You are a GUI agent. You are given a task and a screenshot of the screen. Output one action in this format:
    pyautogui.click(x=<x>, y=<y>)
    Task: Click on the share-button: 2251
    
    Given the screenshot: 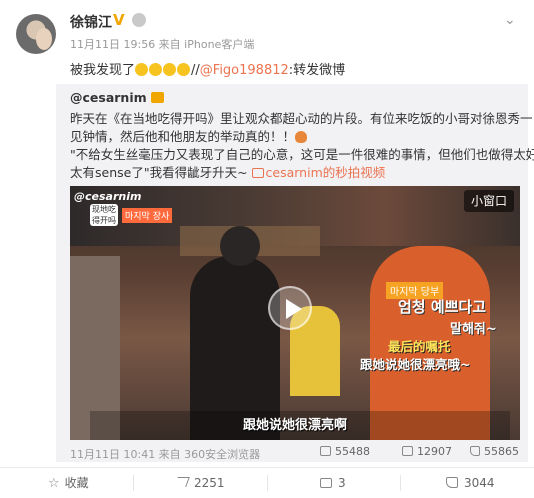 What is the action you would take?
    pyautogui.click(x=199, y=483)
    